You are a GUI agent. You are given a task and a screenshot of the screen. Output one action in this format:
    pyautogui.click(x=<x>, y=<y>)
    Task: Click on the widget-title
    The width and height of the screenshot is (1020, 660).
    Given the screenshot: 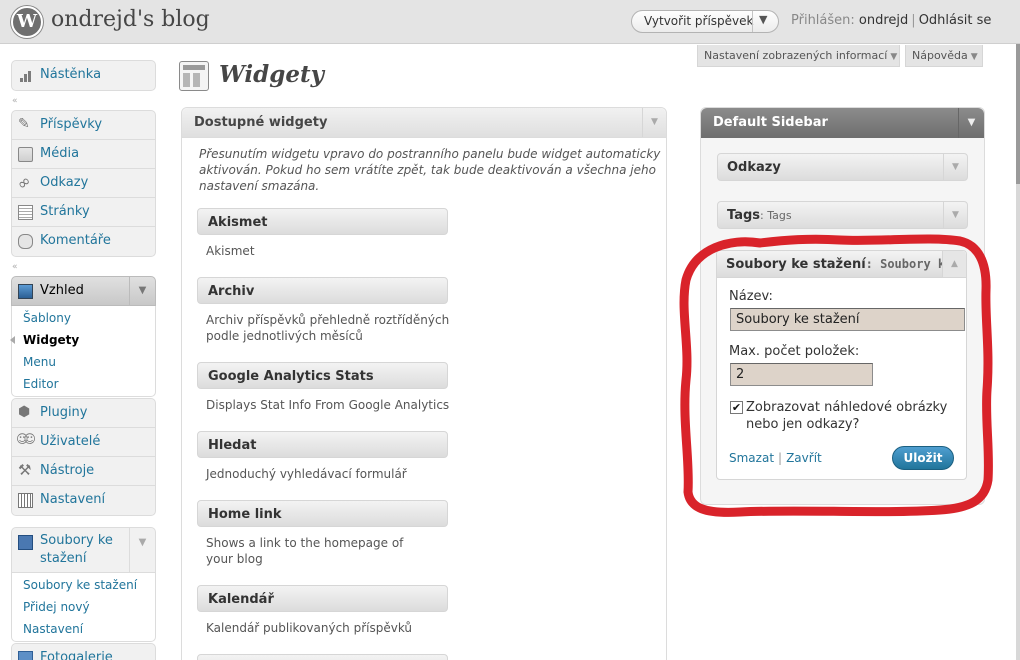 What is the action you would take?
    pyautogui.click(x=322, y=657)
    